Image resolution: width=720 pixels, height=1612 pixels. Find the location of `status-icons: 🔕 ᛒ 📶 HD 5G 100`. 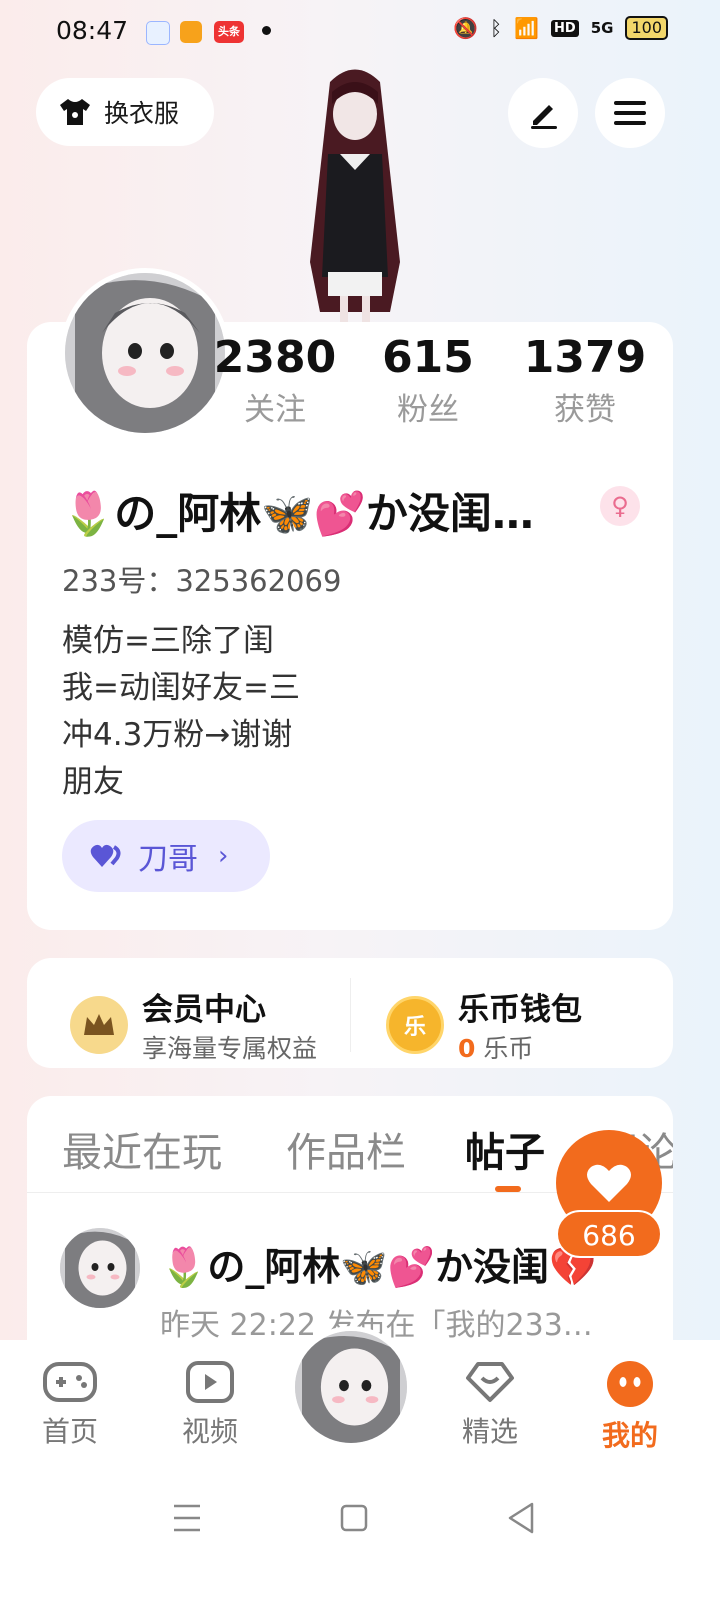

status-icons: 🔕 ᛒ 📶 HD 5G 100 is located at coordinates (560, 28).